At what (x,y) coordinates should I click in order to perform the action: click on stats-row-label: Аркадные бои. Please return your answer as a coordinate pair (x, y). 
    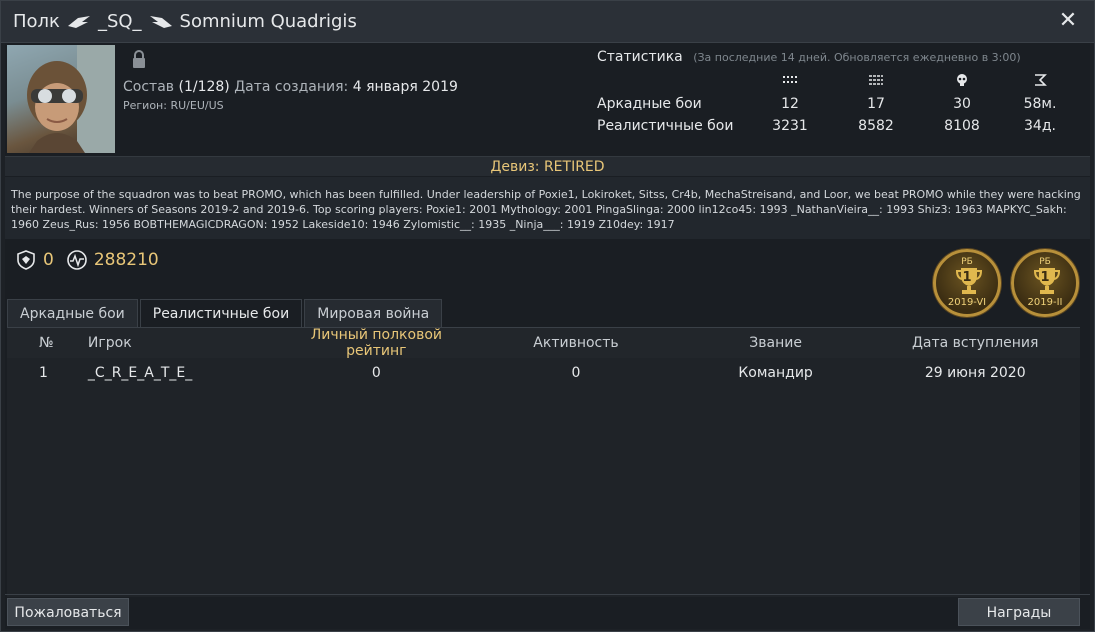
    Looking at the image, I should click on (649, 104).